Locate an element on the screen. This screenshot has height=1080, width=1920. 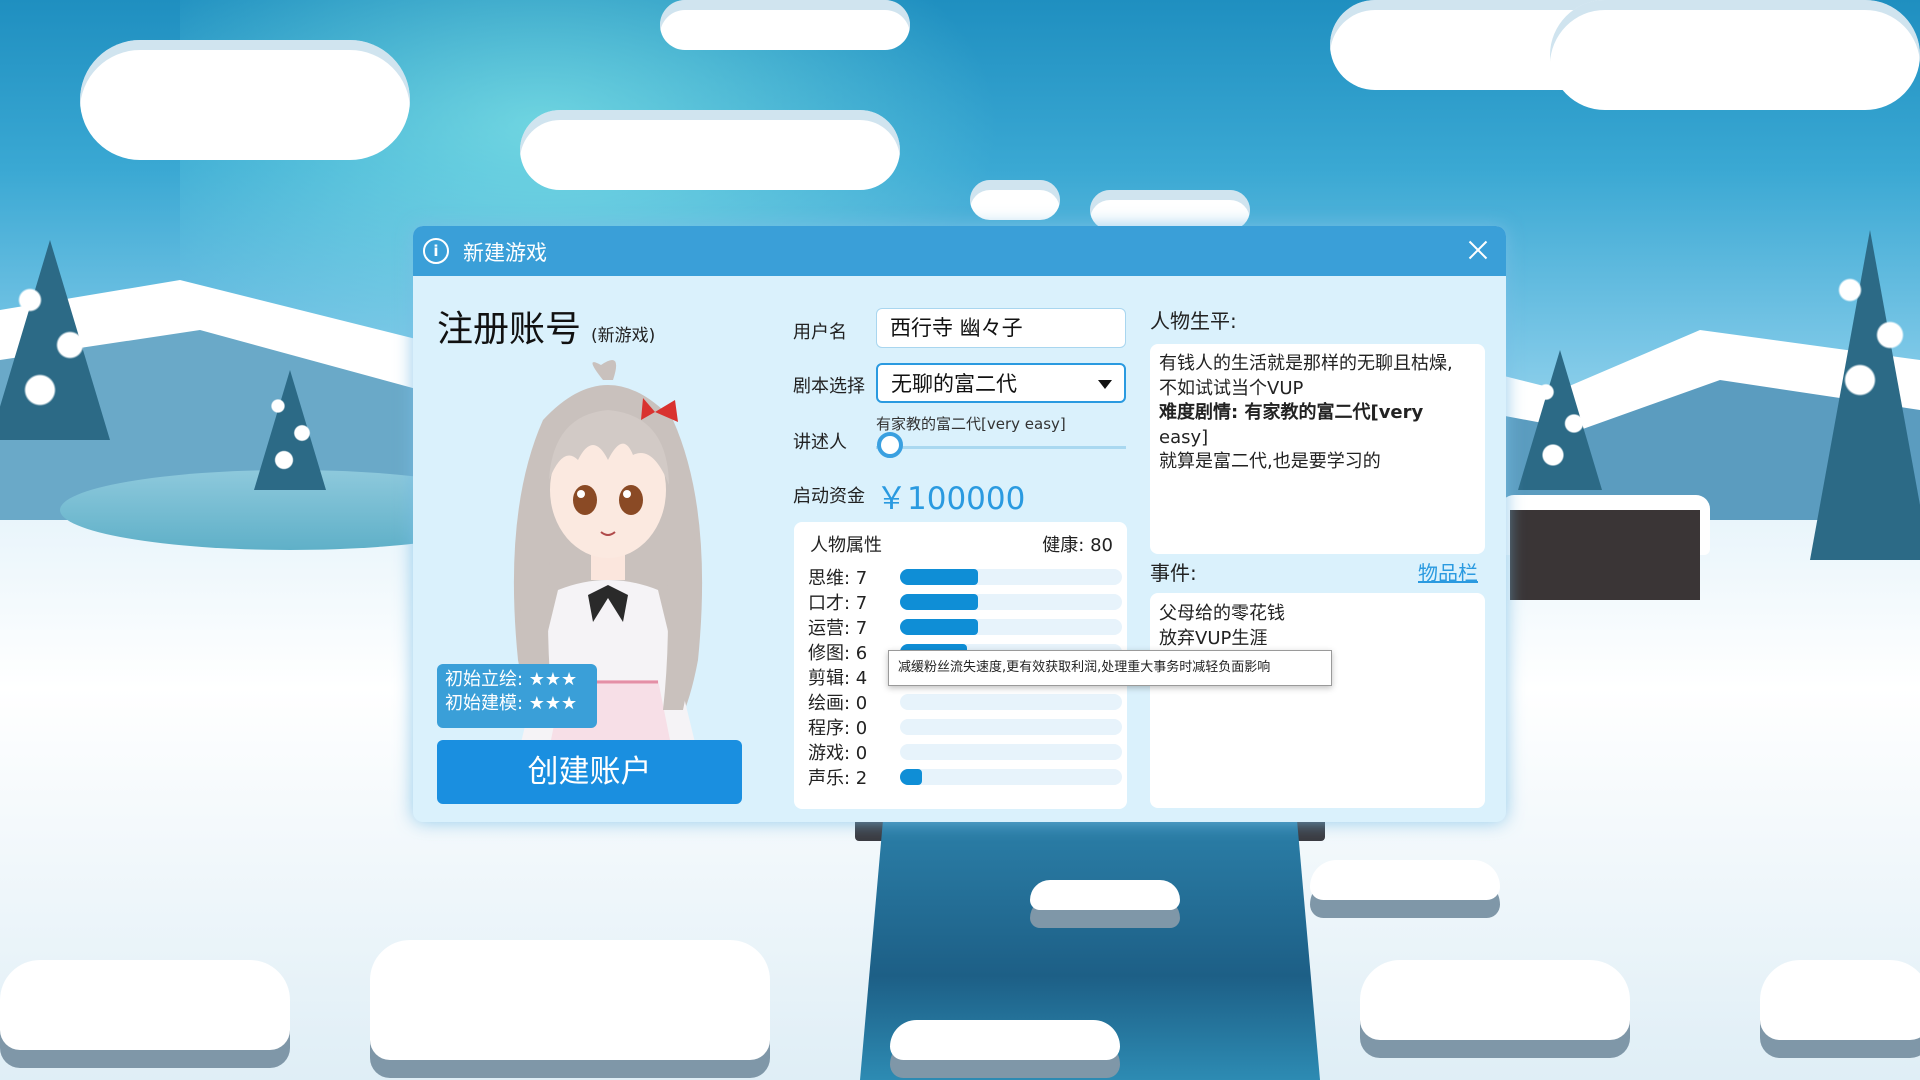
bio-difficulty-line: 难度剧情: 有家教的富二代[very is located at coordinates (1291, 412).